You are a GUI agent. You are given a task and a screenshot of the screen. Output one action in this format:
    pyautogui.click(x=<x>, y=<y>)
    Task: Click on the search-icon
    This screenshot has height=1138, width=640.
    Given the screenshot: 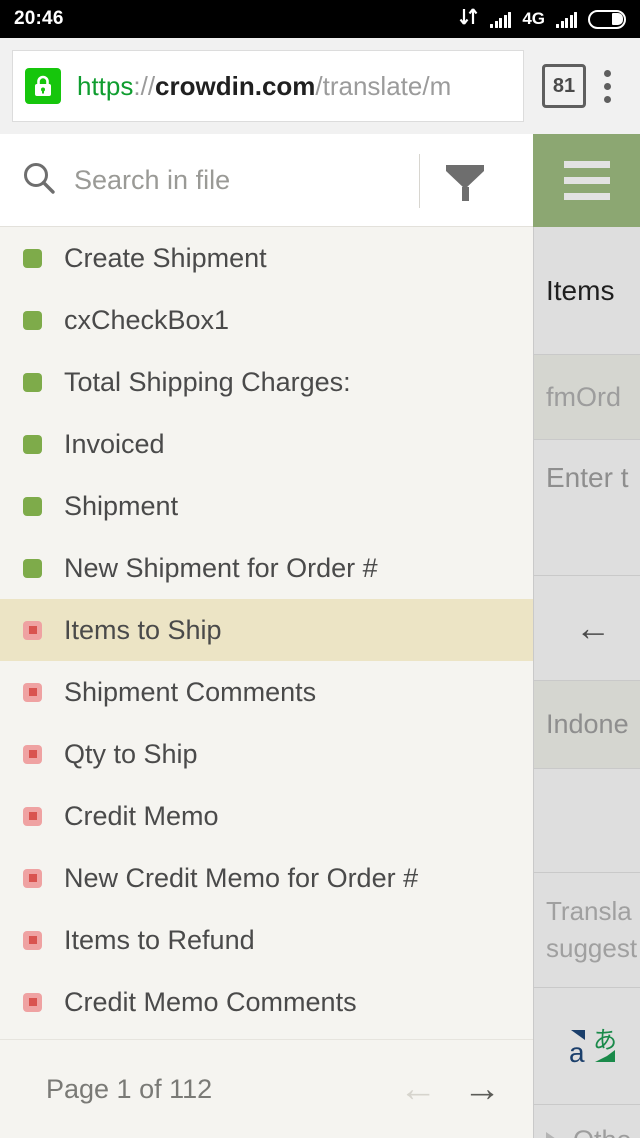 What is the action you would take?
    pyautogui.click(x=39, y=180)
    